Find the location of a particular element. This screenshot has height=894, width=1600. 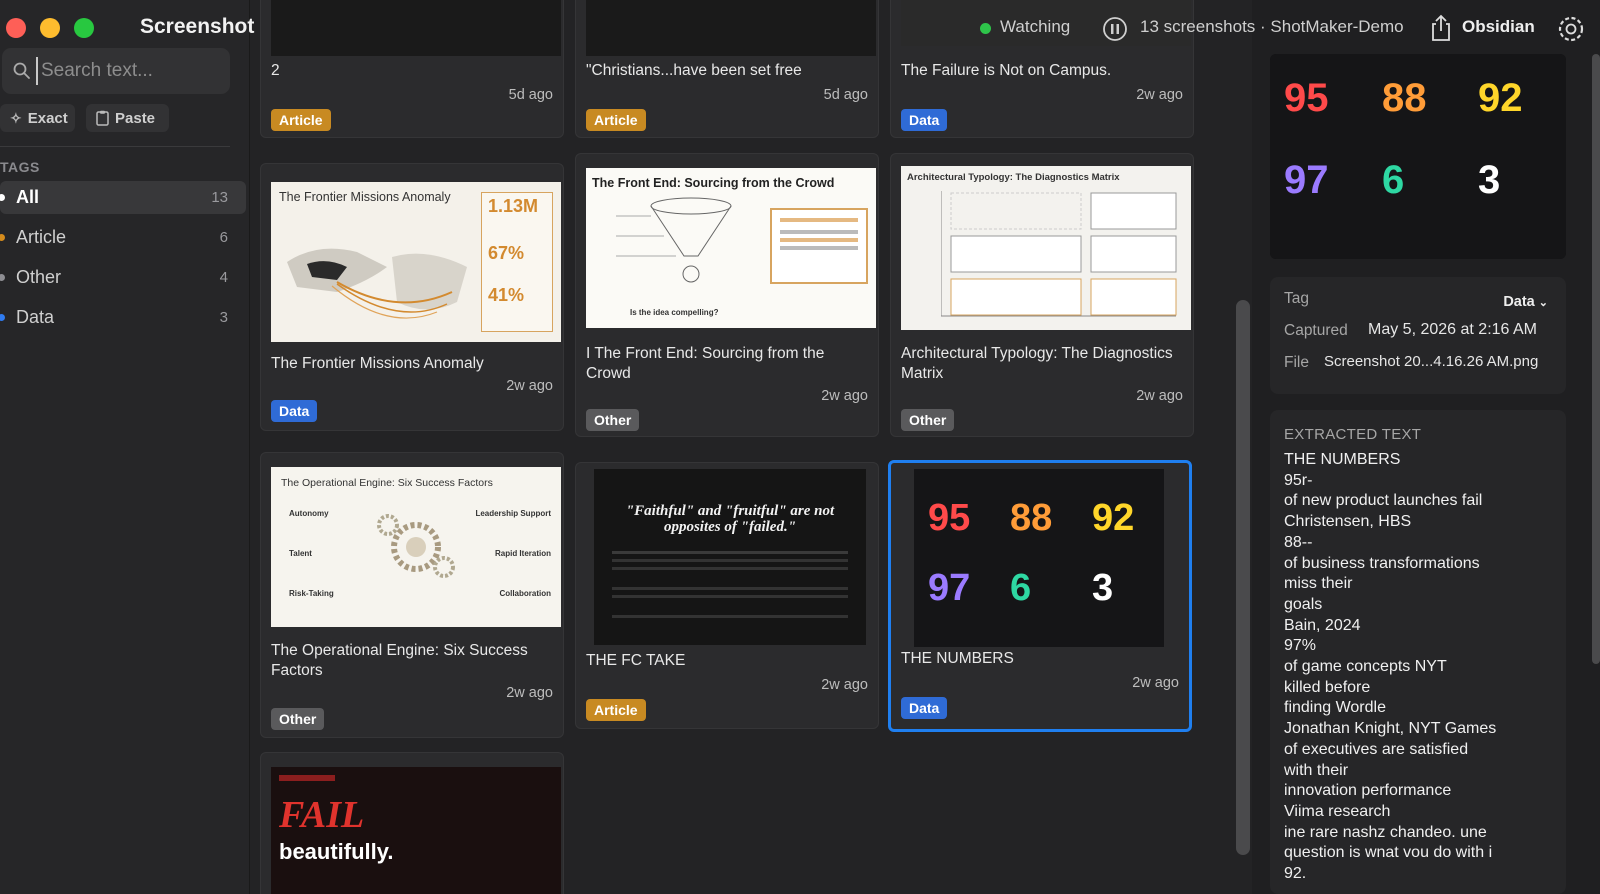

tag-filter-article: Article 6 is located at coordinates (123, 237).